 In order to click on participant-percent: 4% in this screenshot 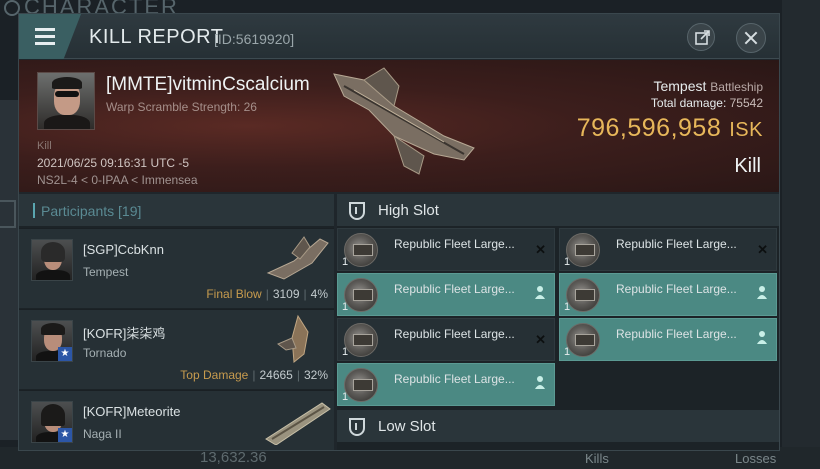, I will do `click(319, 294)`.